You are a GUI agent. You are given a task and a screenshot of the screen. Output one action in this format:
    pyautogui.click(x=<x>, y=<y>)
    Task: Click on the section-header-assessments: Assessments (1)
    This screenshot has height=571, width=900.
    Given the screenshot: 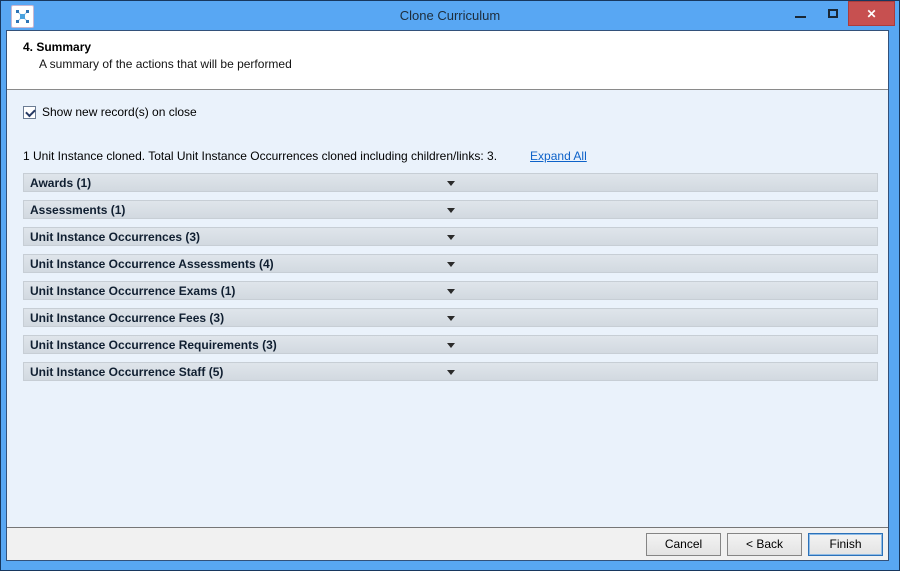 What is the action you would take?
    pyautogui.click(x=450, y=209)
    